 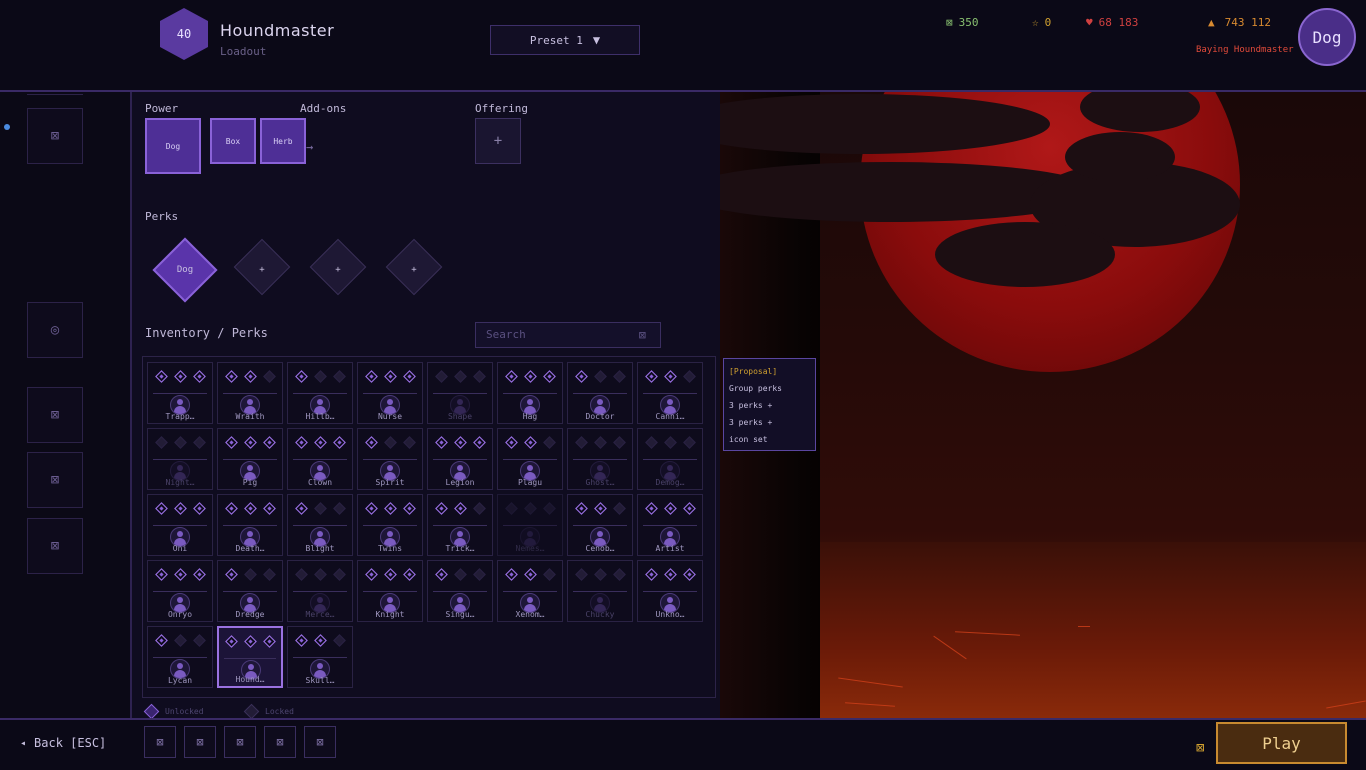 What do you see at coordinates (279, 711) in the screenshot?
I see `legend-locked-label: Locked` at bounding box center [279, 711].